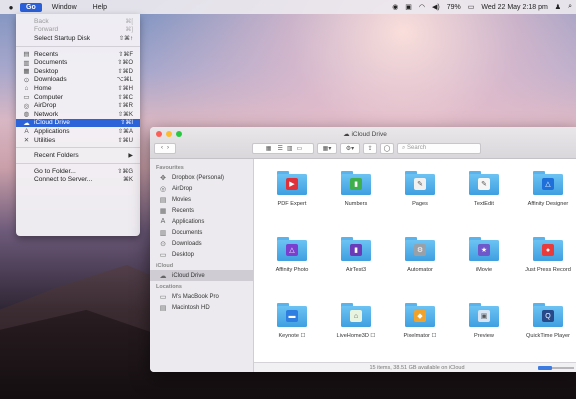 This screenshot has width=576, height=399. What do you see at coordinates (78, 105) in the screenshot?
I see `menu-item-airdrop: ◎ AirDrop ⇧⌘R` at bounding box center [78, 105].